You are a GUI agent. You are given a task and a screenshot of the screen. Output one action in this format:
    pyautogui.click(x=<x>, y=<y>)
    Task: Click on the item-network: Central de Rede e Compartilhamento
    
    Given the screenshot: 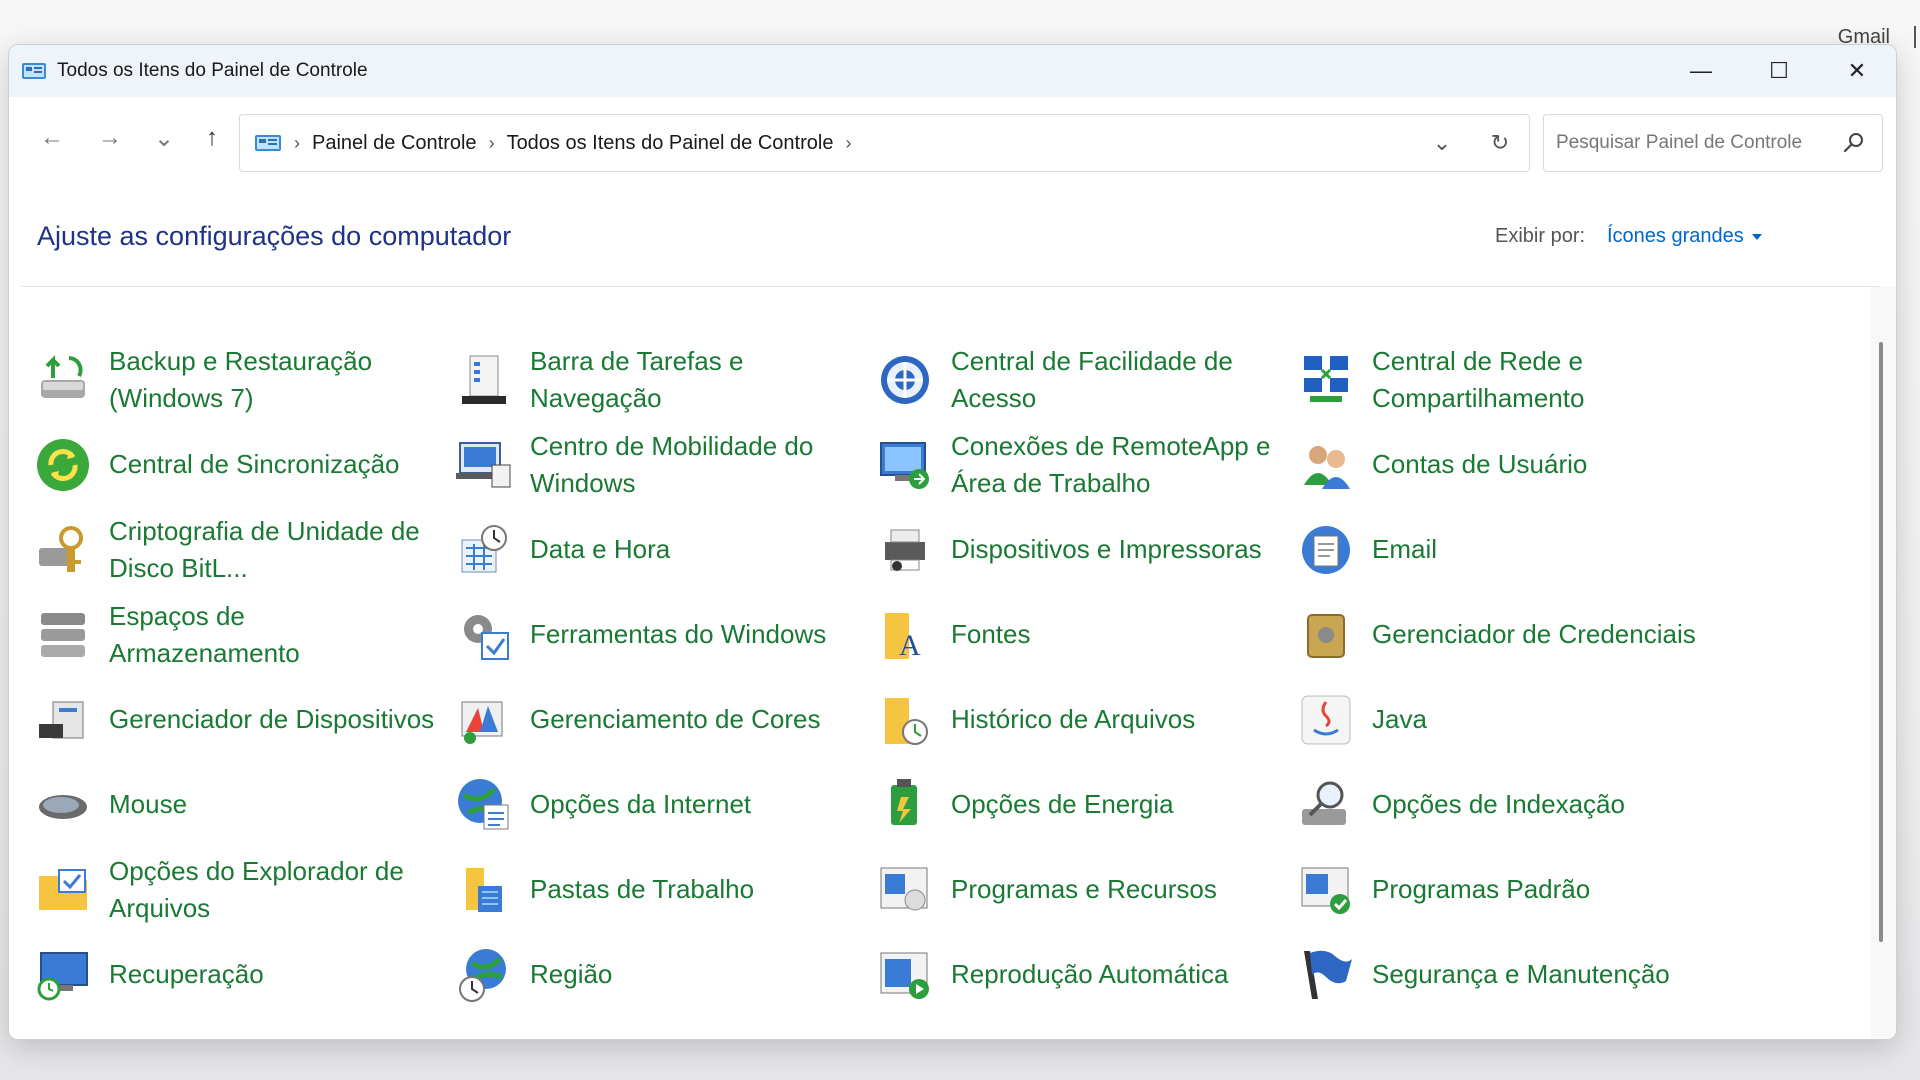 What is the action you would take?
    pyautogui.click(x=1506, y=379)
    